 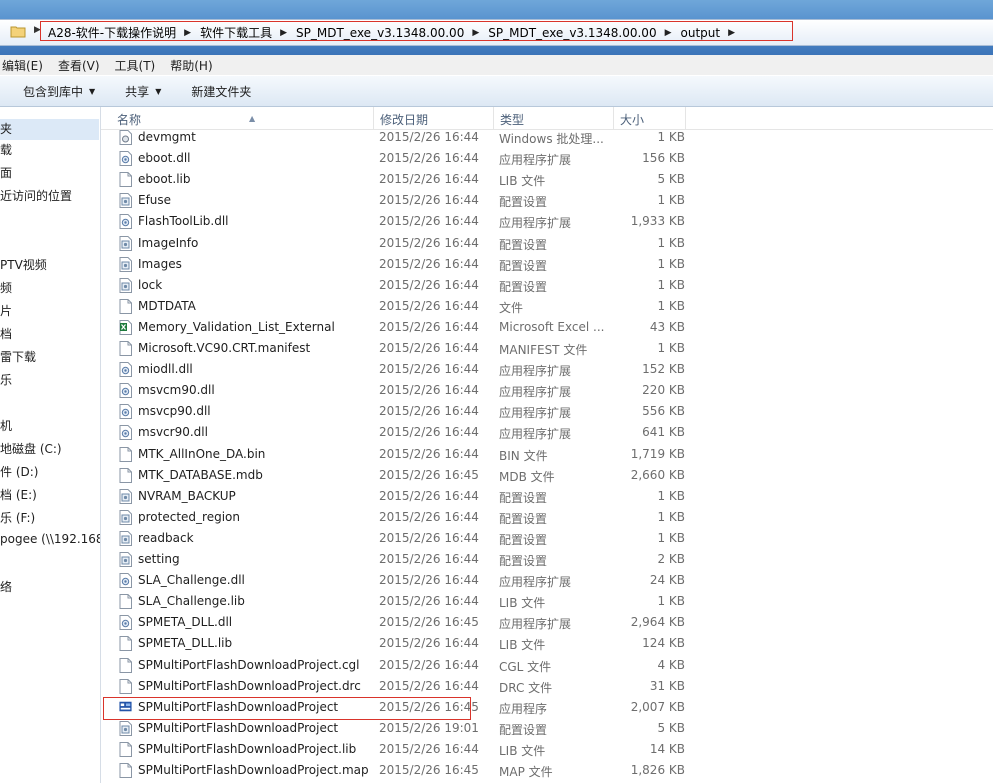 What do you see at coordinates (650, 118) in the screenshot?
I see `column-header-size: 大小` at bounding box center [650, 118].